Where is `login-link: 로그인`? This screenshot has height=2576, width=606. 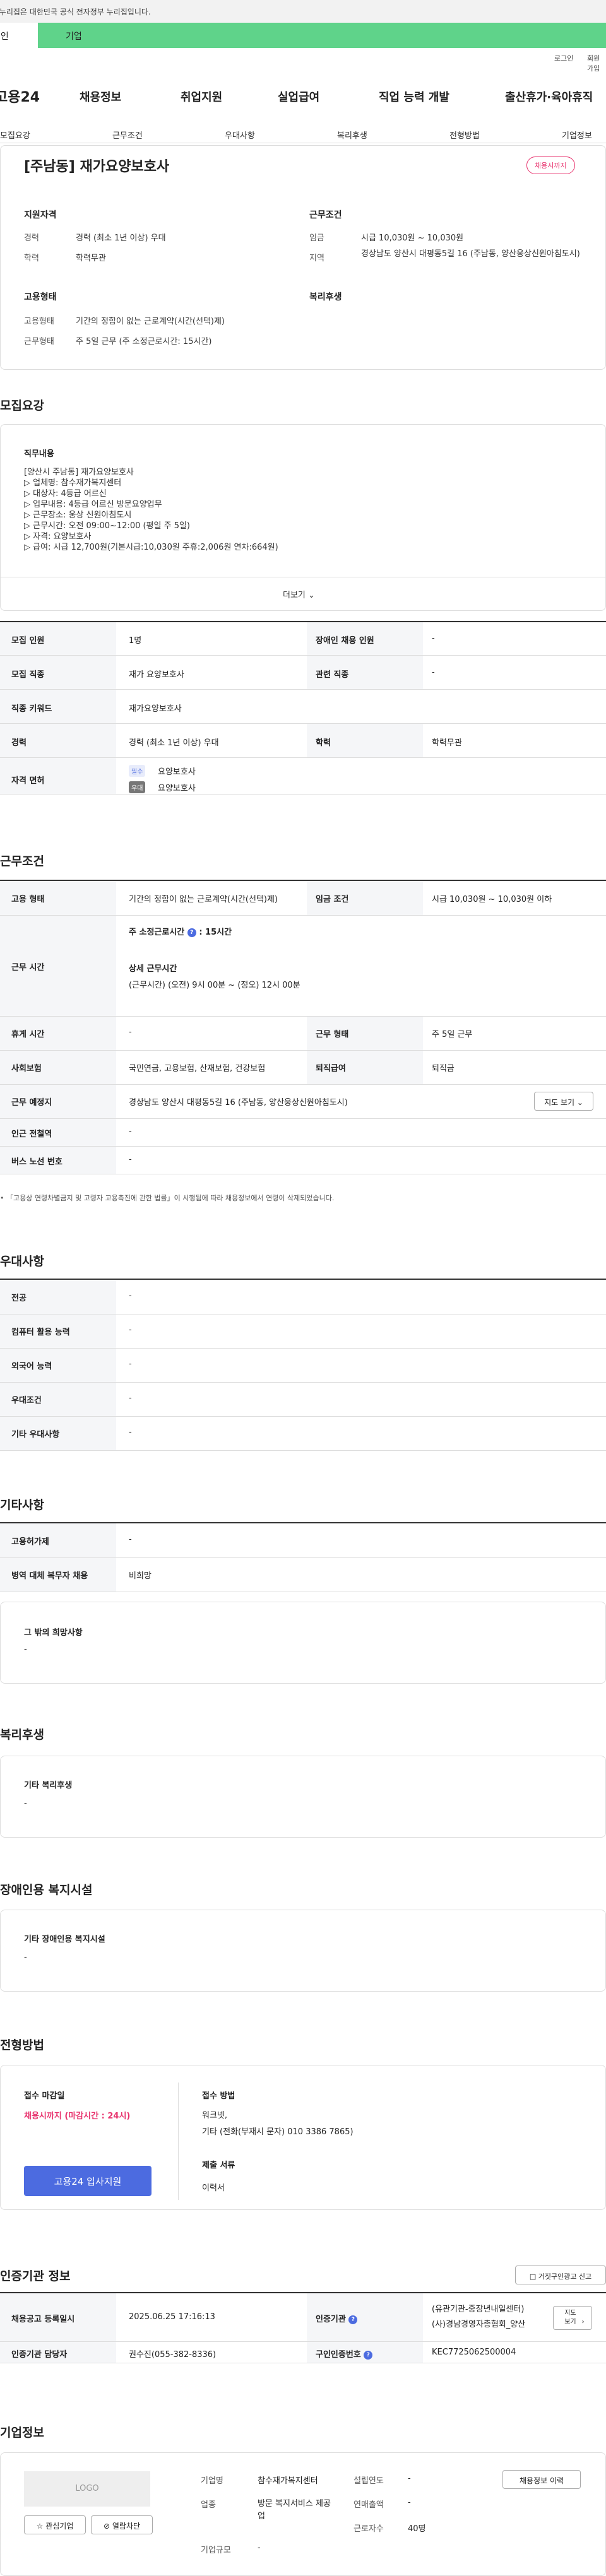 login-link: 로그인 is located at coordinates (563, 58).